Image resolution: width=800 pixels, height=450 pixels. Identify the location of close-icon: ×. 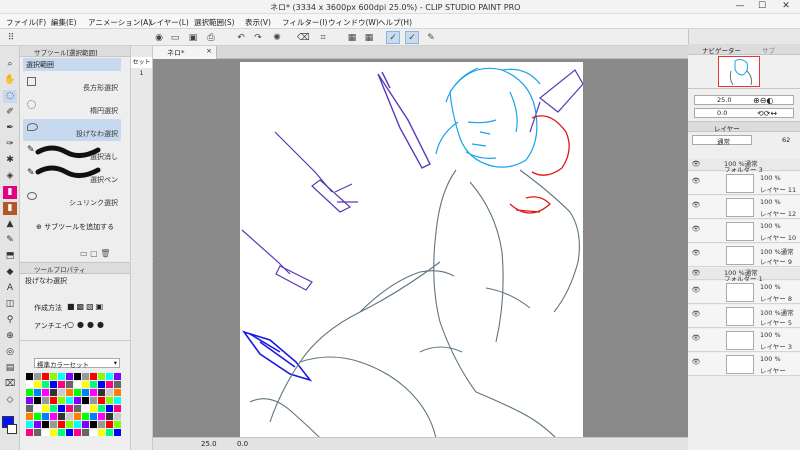
(209, 51).